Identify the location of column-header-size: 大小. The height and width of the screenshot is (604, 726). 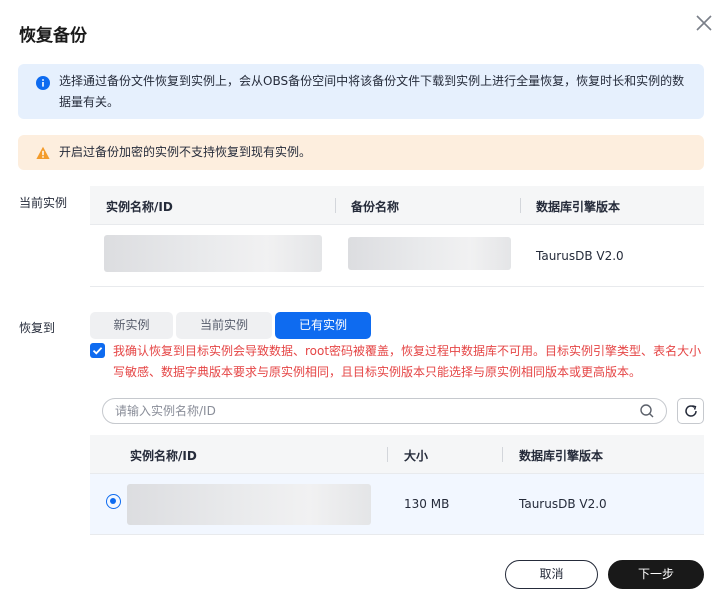
(416, 456).